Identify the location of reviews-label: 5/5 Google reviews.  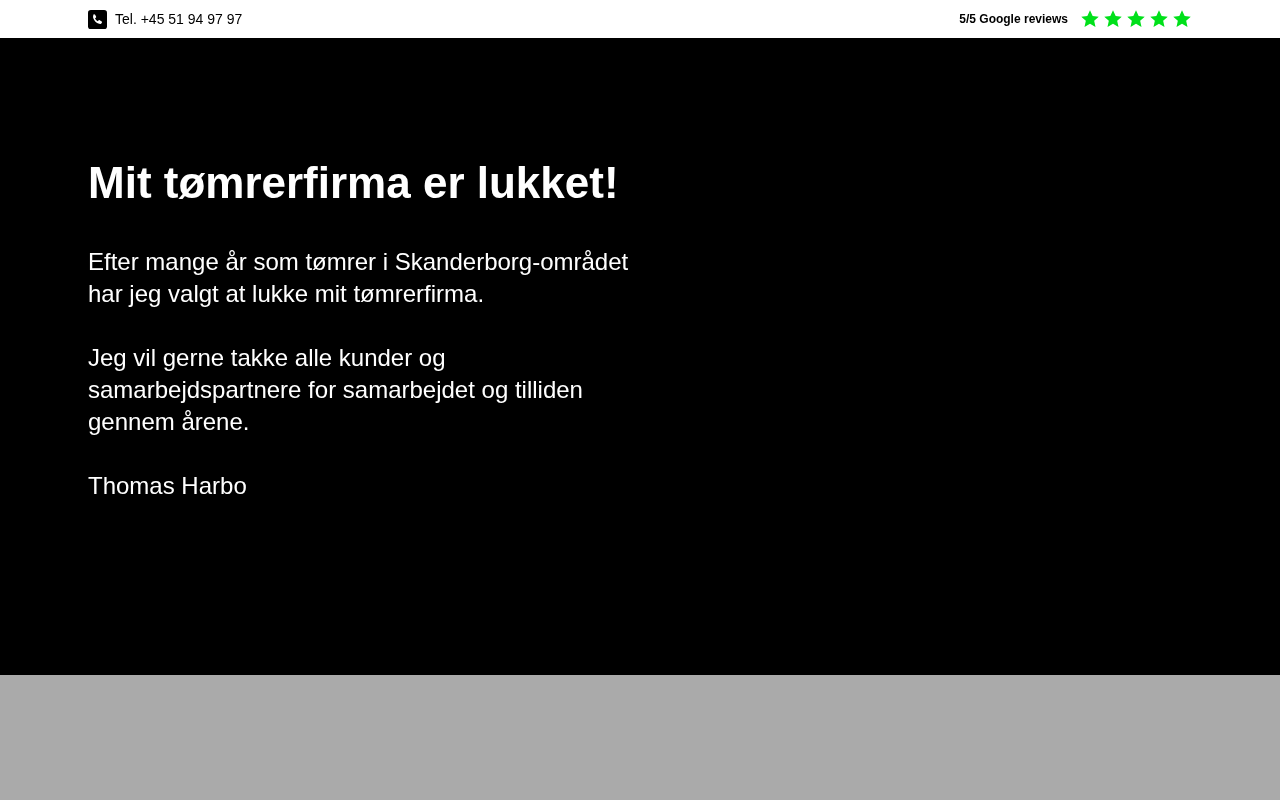
(1013, 19).